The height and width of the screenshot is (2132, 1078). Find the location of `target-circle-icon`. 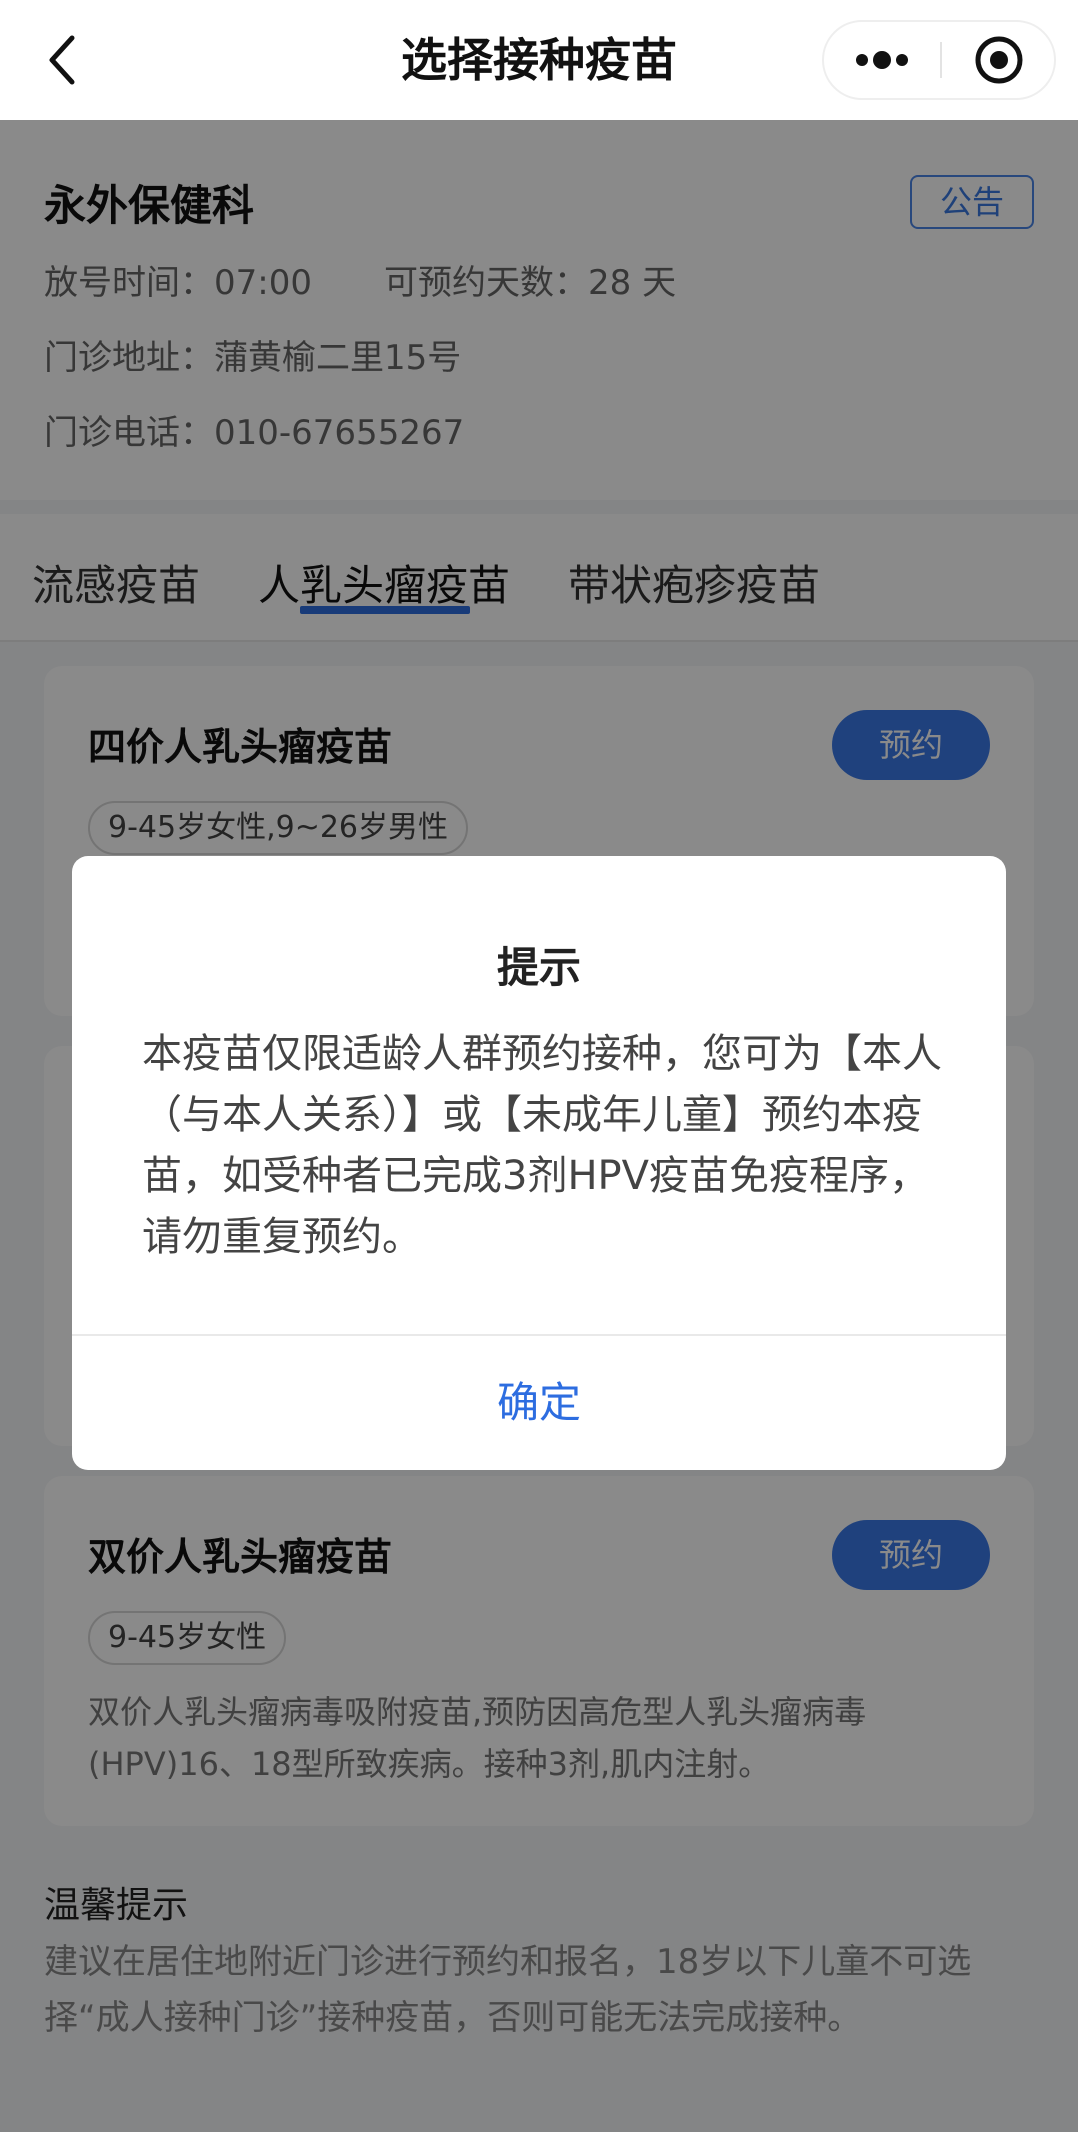

target-circle-icon is located at coordinates (999, 60).